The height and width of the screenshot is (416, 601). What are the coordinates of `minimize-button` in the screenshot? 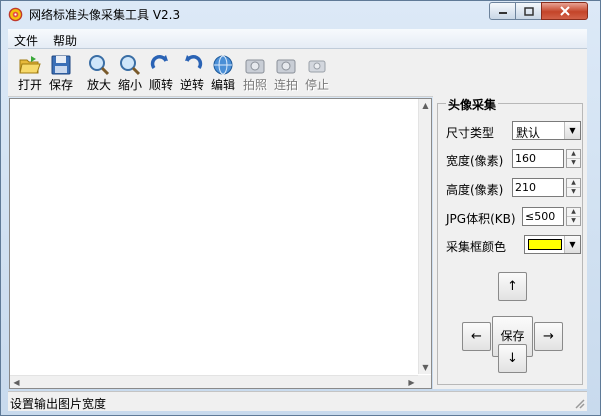 It's located at (502, 11).